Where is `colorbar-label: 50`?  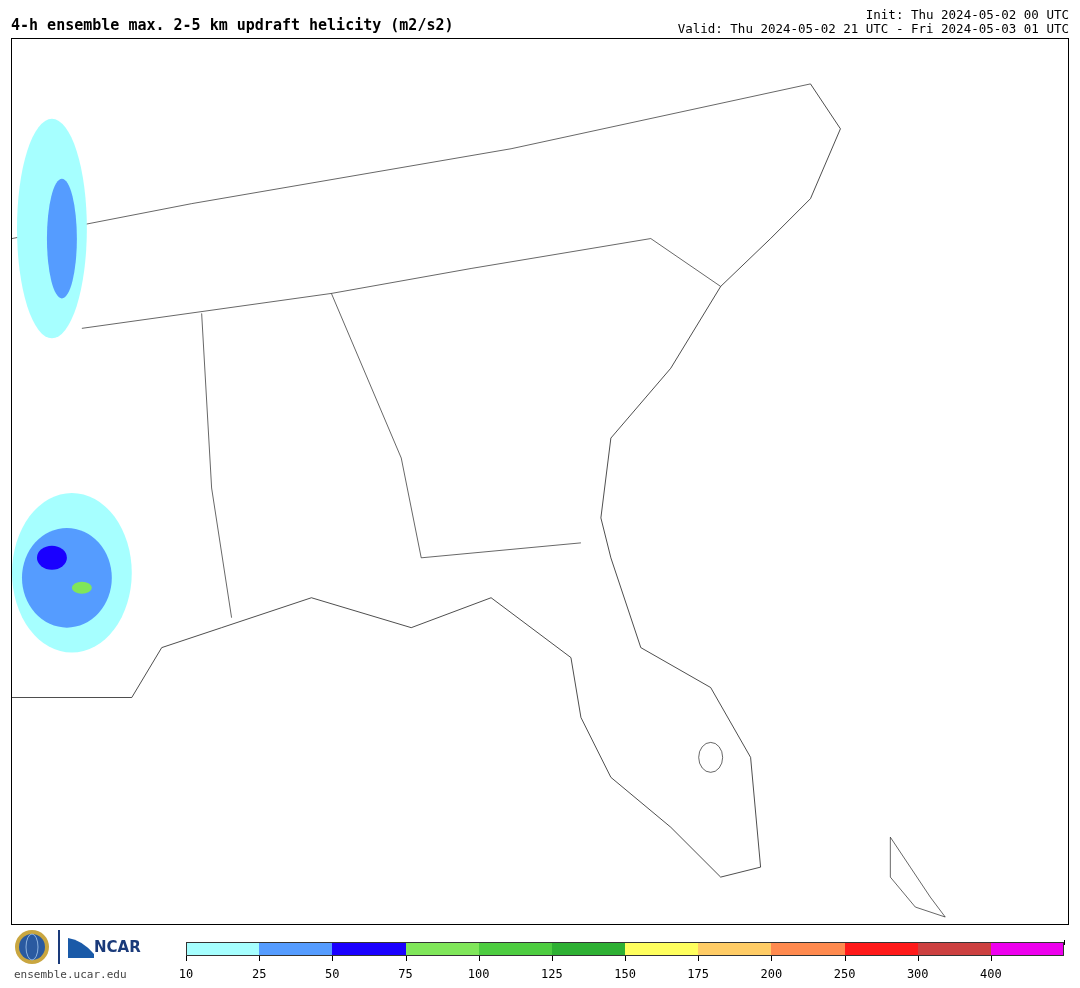
colorbar-label: 50 is located at coordinates (332, 974).